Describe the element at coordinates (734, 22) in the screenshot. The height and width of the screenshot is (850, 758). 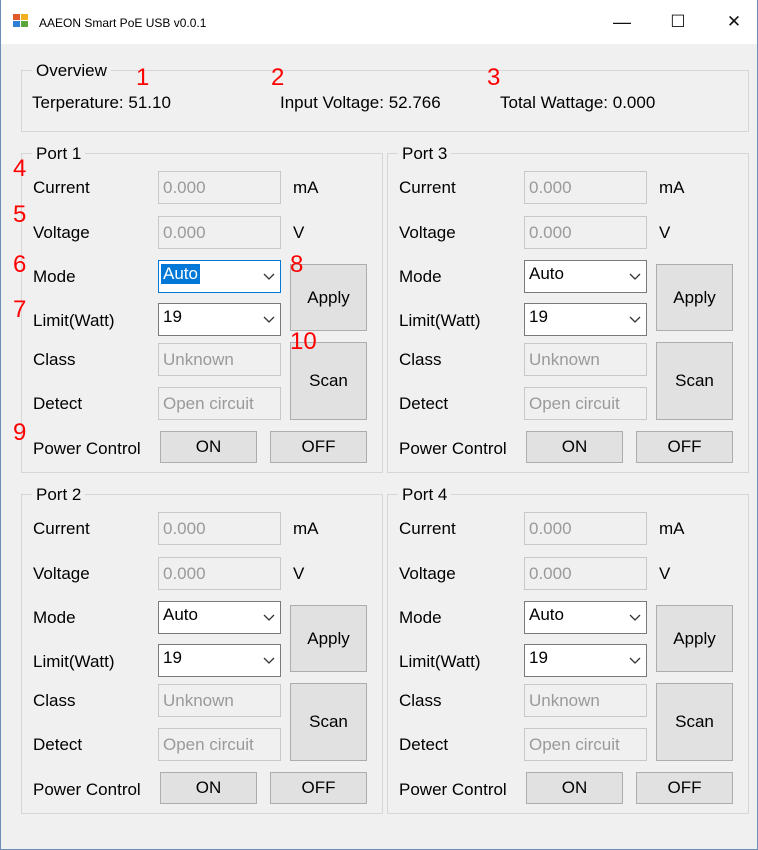
I see `close-button: ✕` at that location.